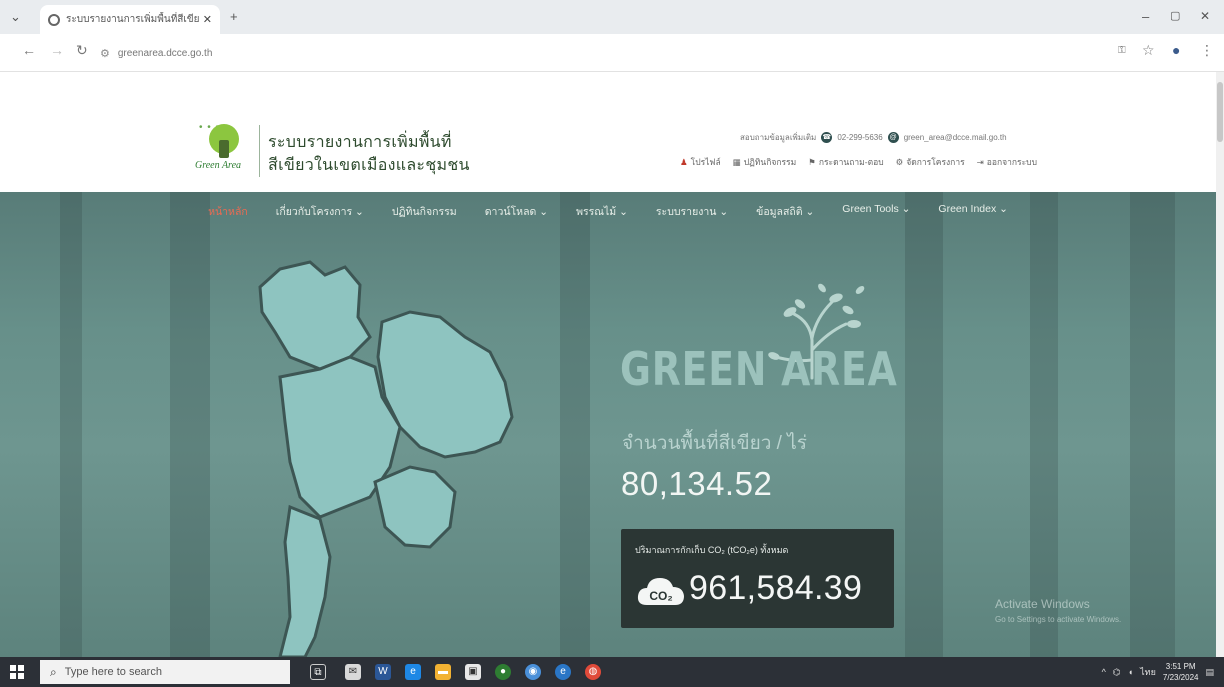 This screenshot has width=1224, height=687. I want to click on calendar-icon: ▦, so click(736, 162).